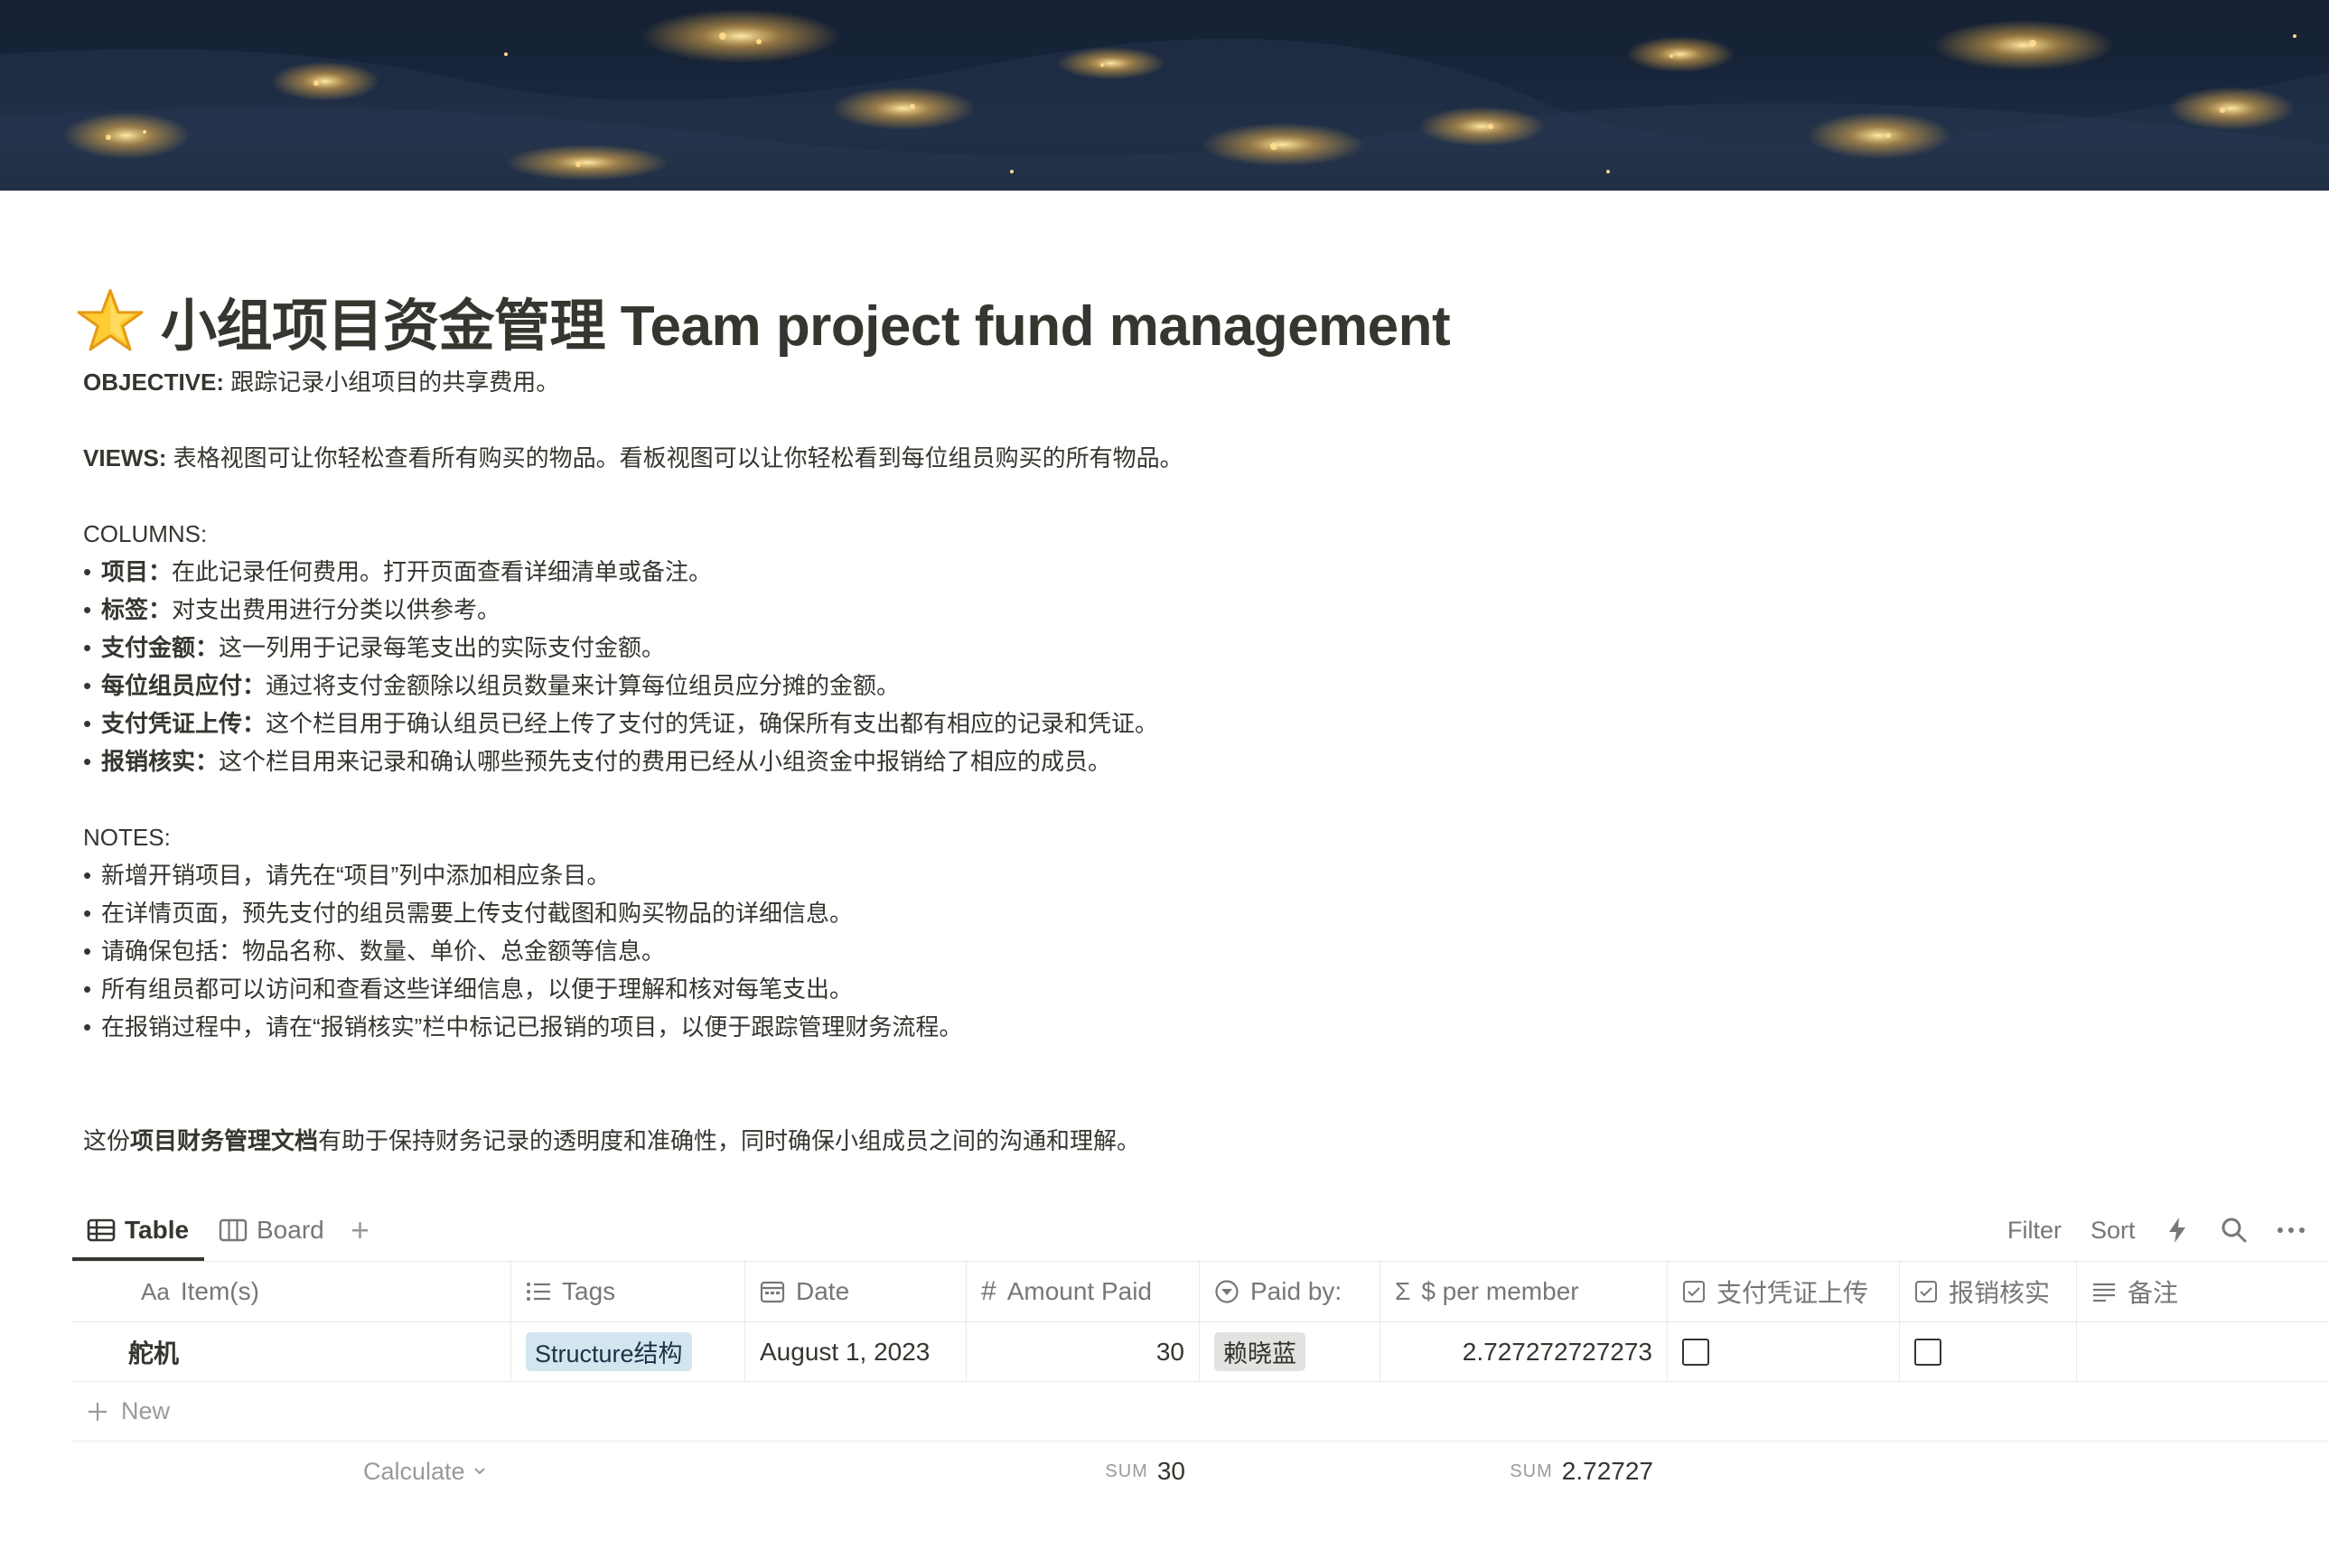  Describe the element at coordinates (145, 533) in the screenshot. I see `columns-label: COLUMNS:` at that location.